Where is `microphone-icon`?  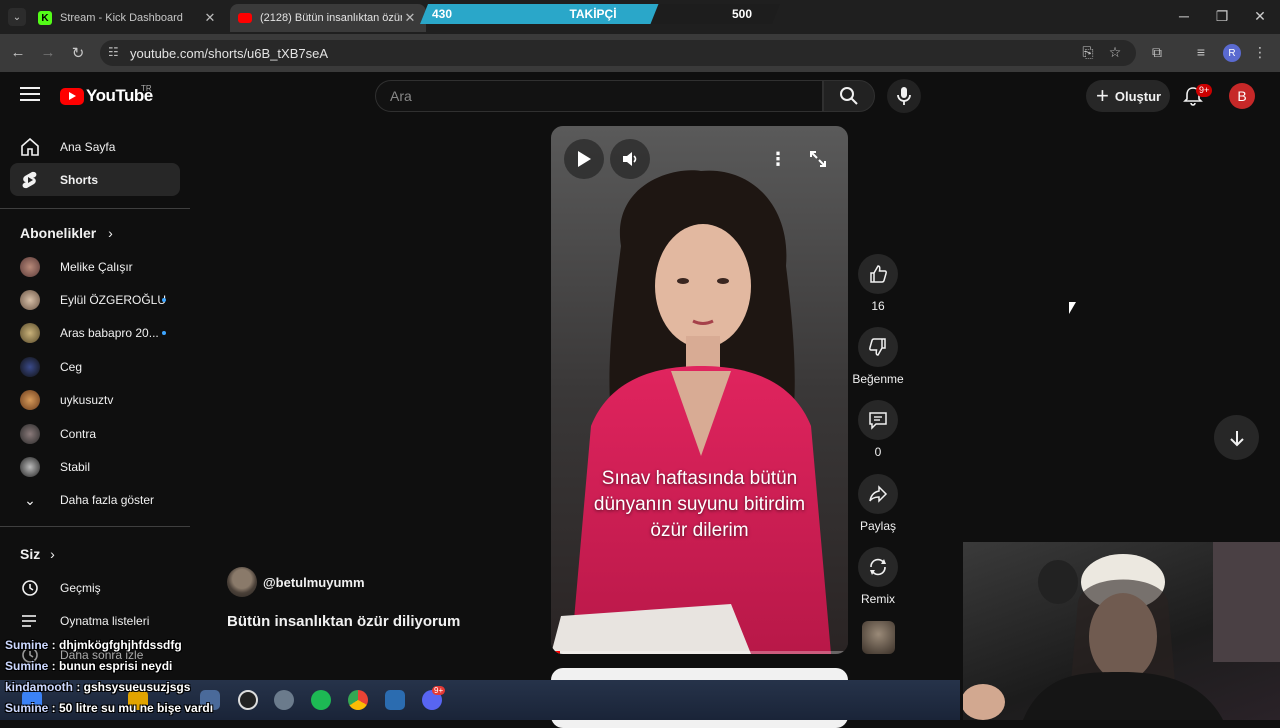 microphone-icon is located at coordinates (904, 96).